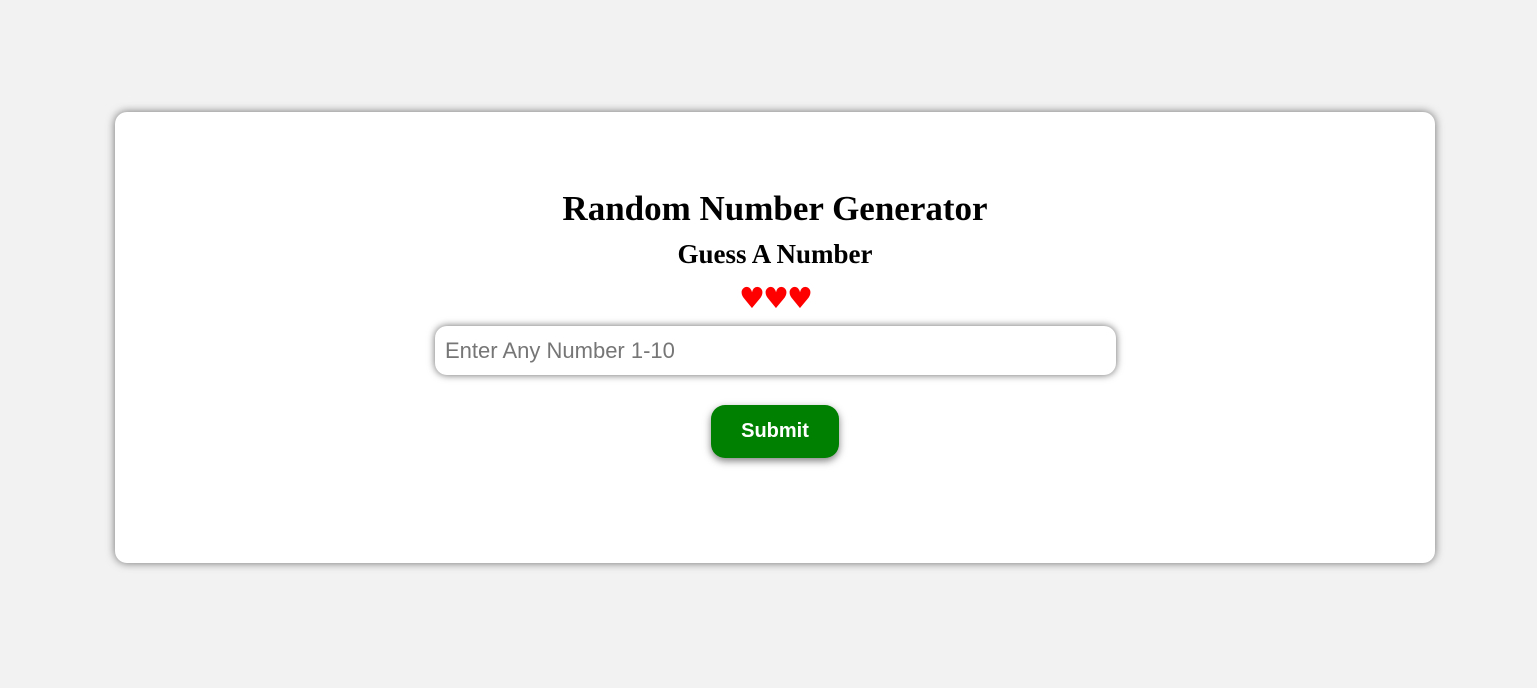 The width and height of the screenshot is (1537, 688). Describe the element at coordinates (775, 254) in the screenshot. I see `page-subtitle: Guess A Number` at that location.